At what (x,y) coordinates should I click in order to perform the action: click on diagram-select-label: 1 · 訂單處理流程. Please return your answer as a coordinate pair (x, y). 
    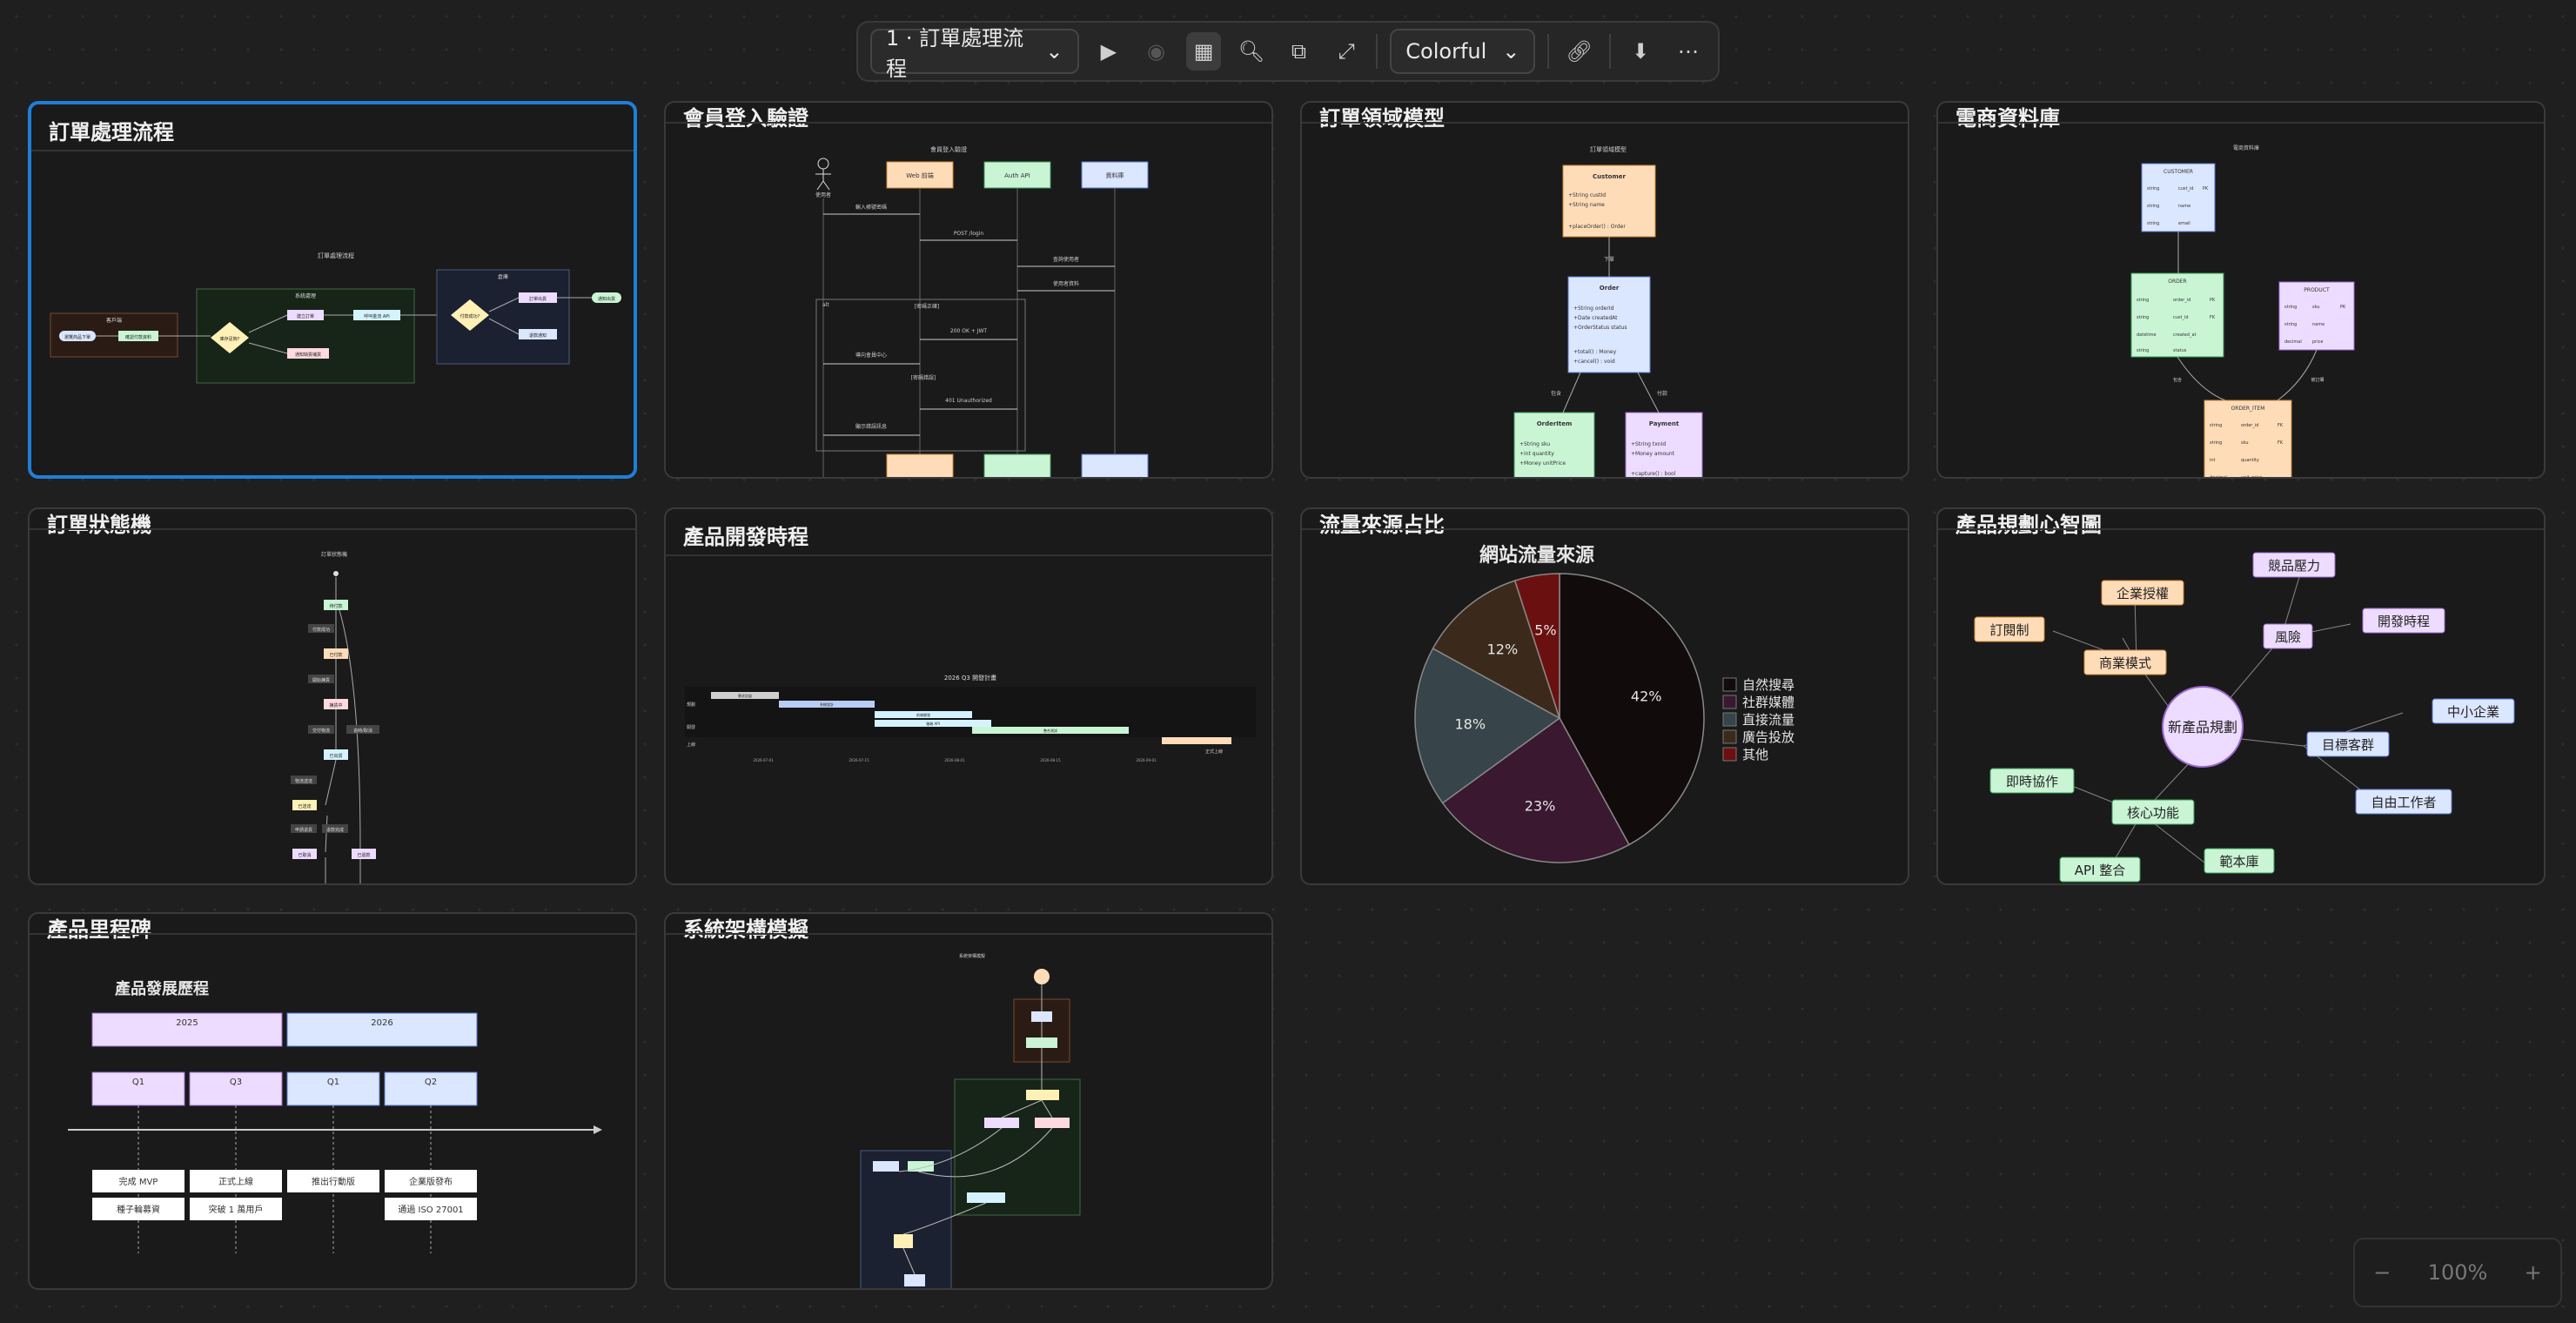
    Looking at the image, I should click on (955, 53).